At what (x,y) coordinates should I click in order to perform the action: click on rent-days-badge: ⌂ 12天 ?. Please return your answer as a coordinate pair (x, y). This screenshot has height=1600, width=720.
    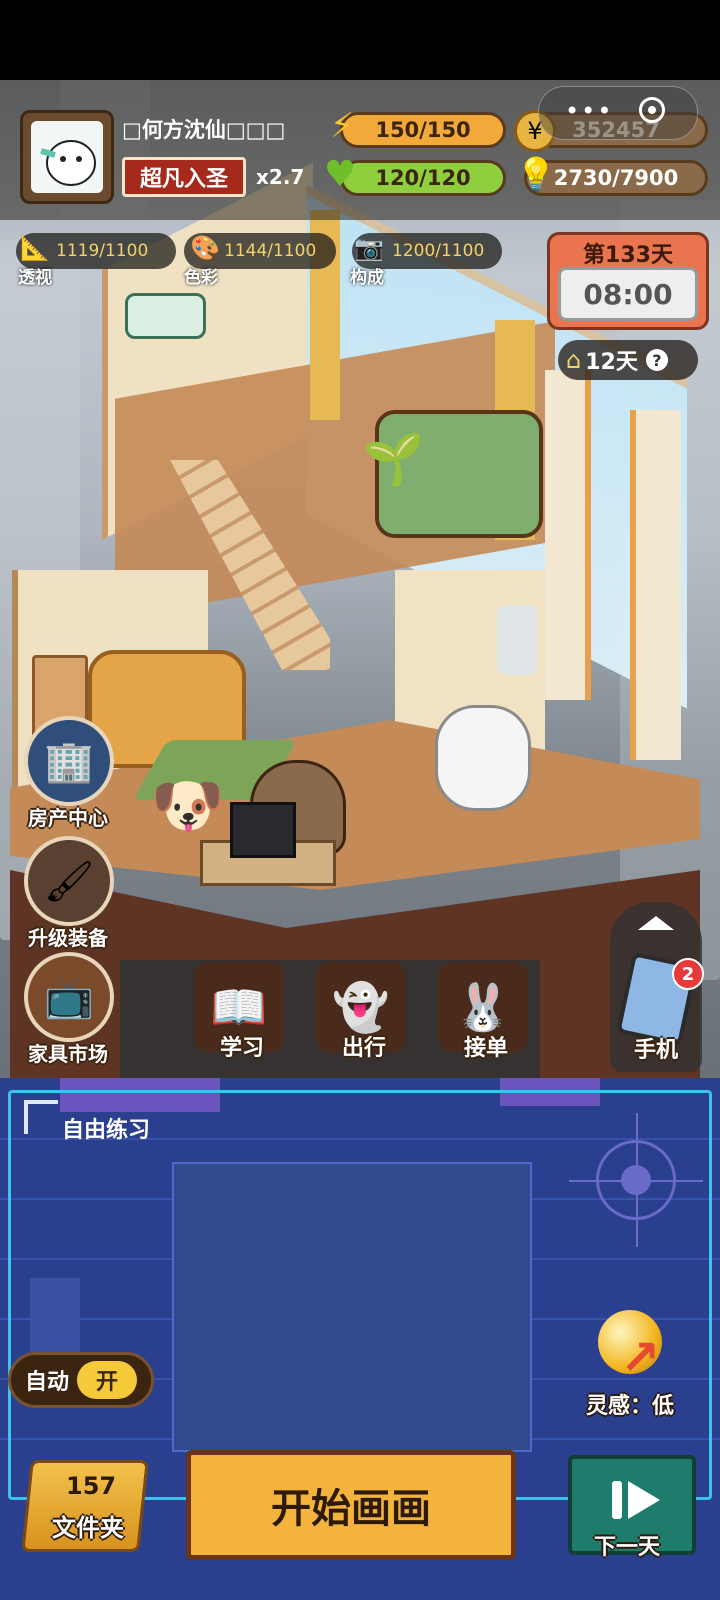
    Looking at the image, I should click on (628, 360).